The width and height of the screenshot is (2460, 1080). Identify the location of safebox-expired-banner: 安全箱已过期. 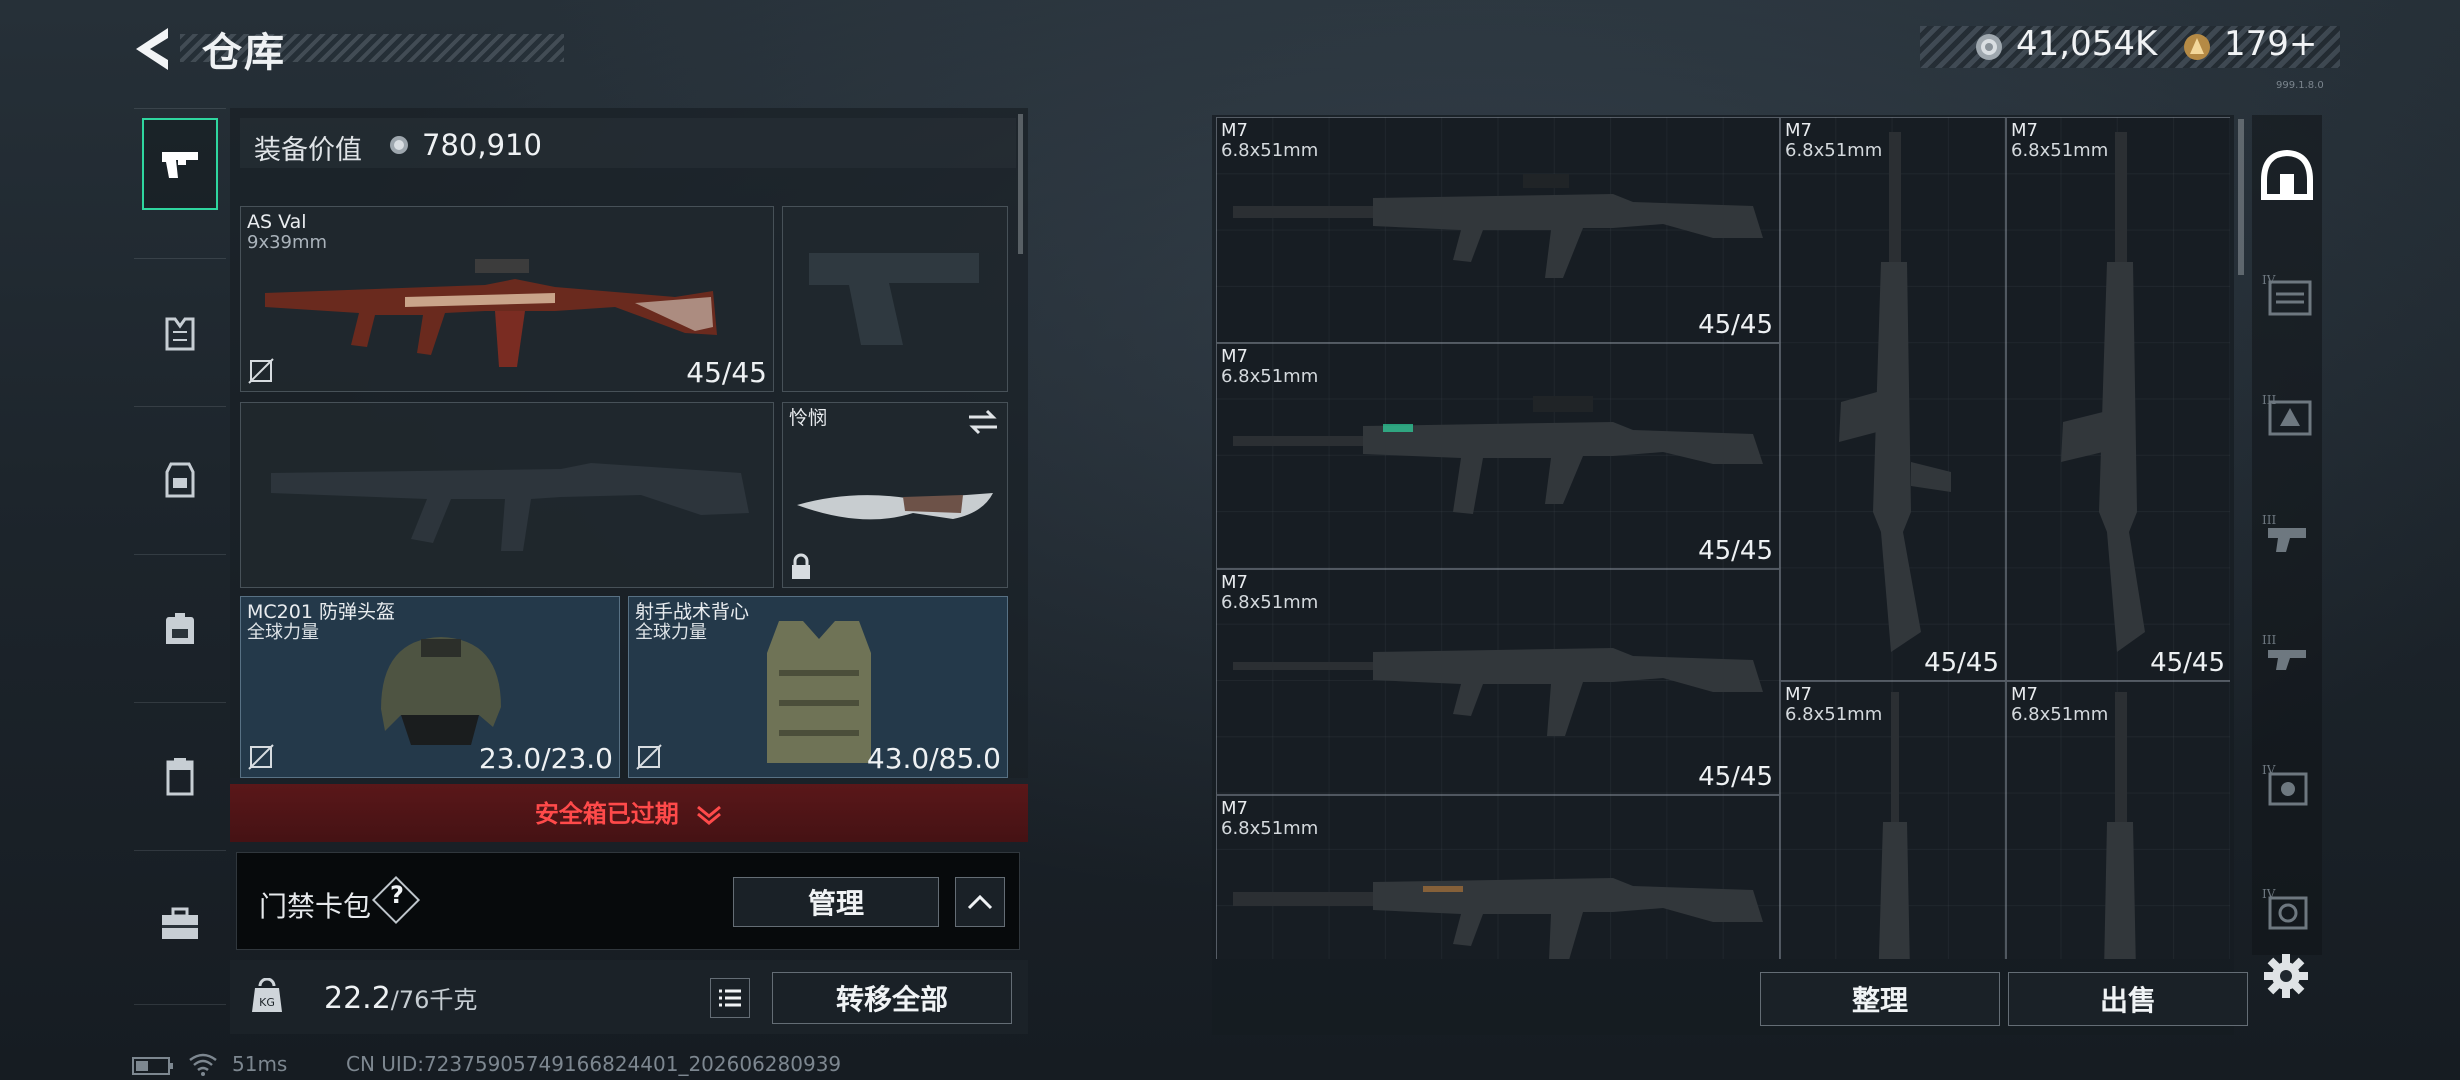
(629, 813).